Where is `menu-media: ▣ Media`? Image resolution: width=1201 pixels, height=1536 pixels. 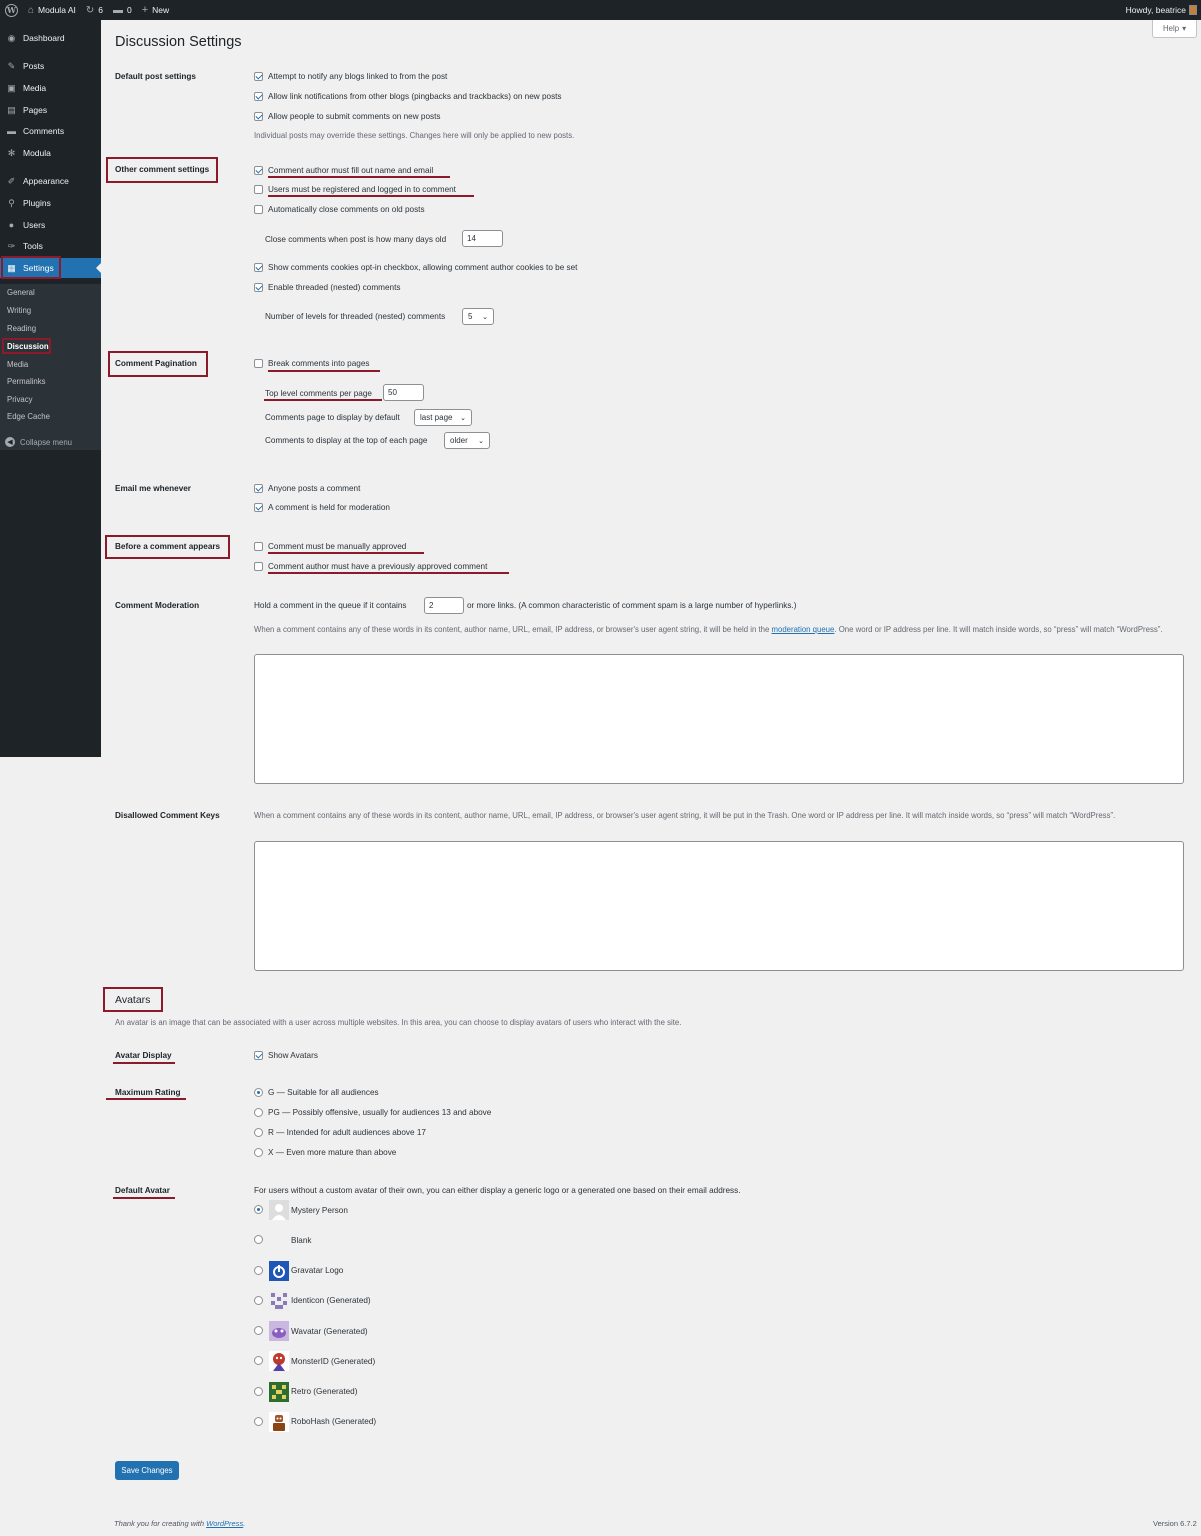 menu-media: ▣ Media is located at coordinates (50, 88).